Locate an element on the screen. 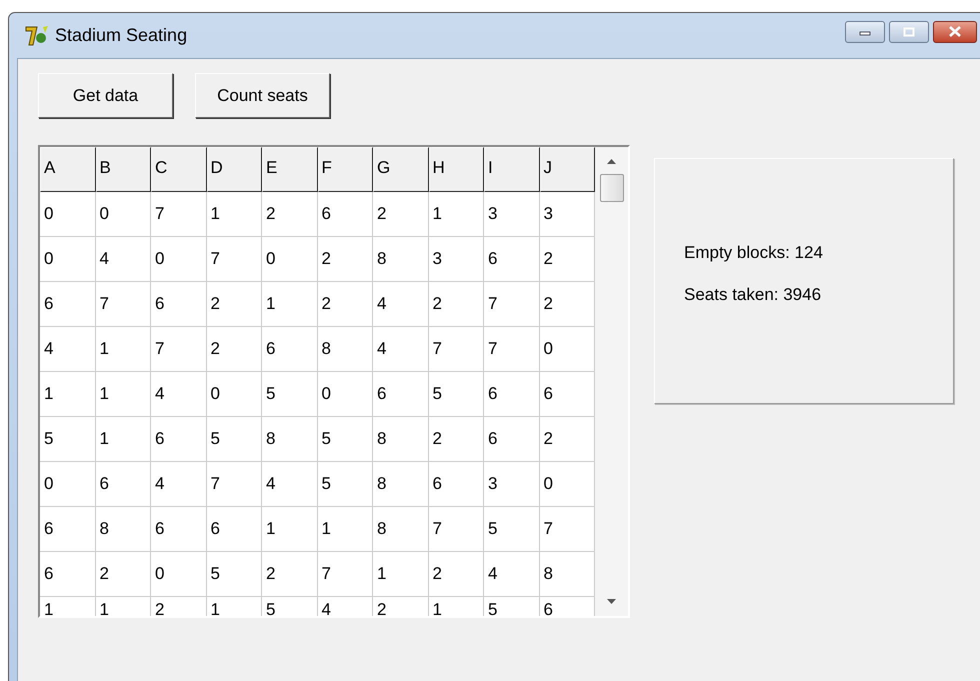 This screenshot has height=681, width=980. column-header: G is located at coordinates (400, 169).